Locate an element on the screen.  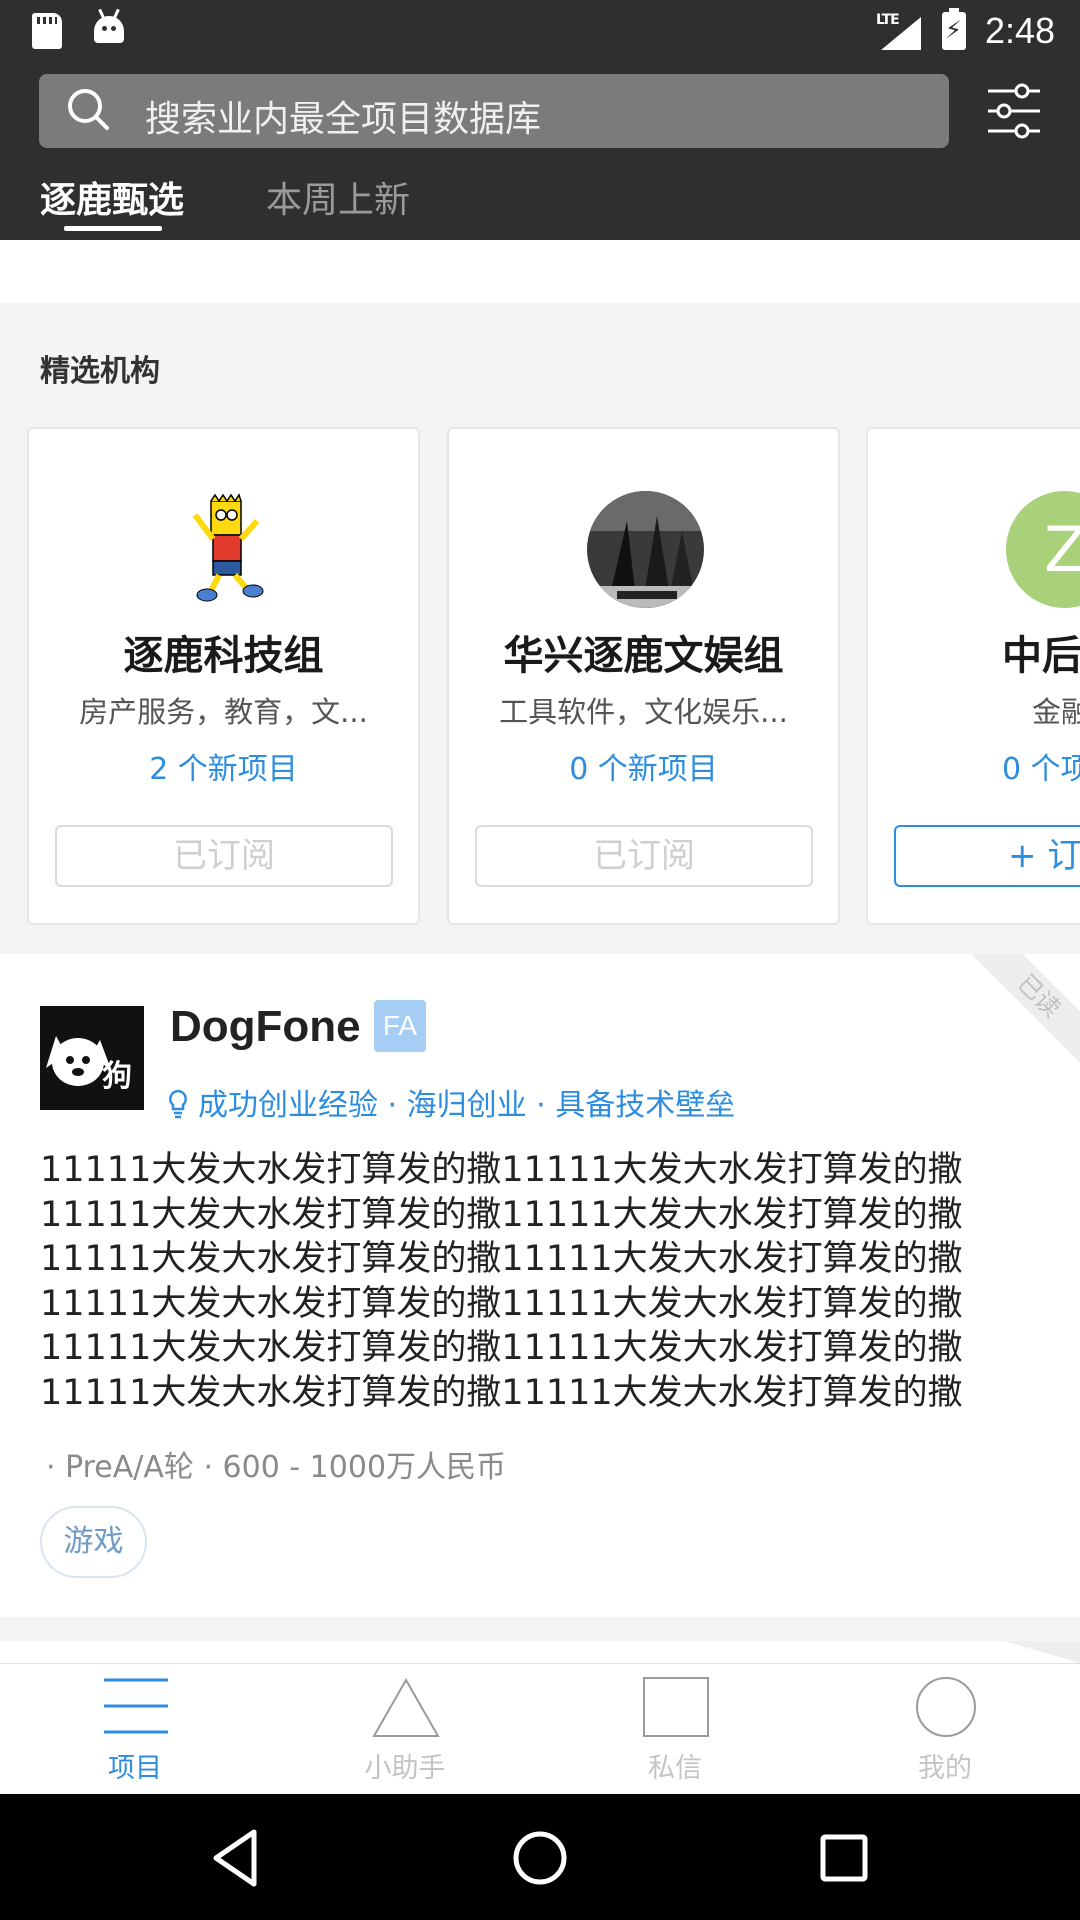
search-placeholder: 搜索业内最全项目数据库 is located at coordinates (343, 119).